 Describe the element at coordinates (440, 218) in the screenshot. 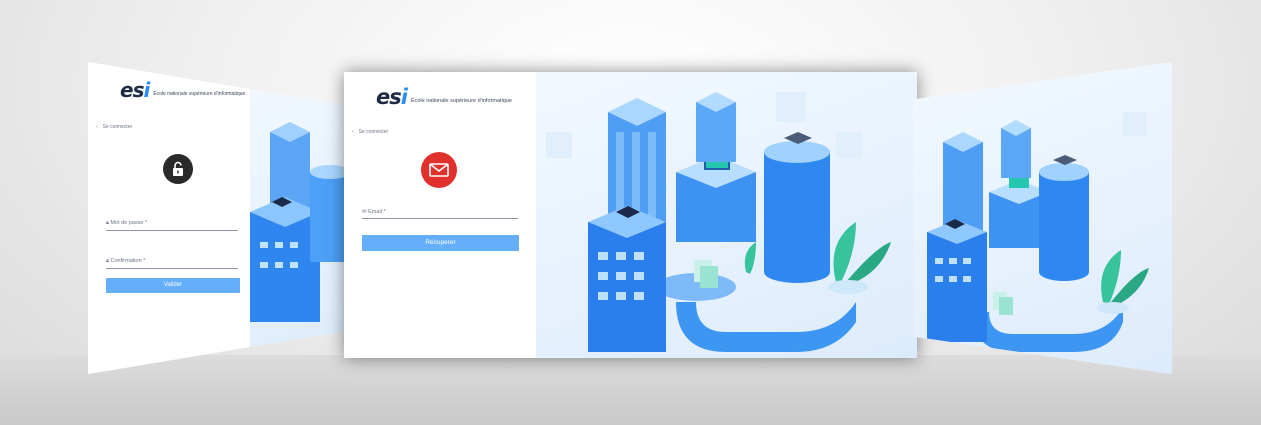

I see `email-underline` at that location.